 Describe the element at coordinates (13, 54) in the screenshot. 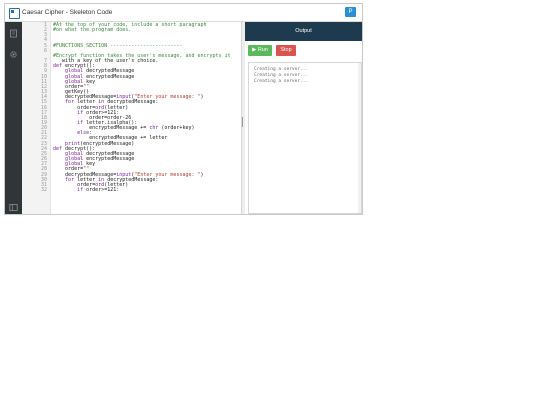

I see `gear-icon` at that location.